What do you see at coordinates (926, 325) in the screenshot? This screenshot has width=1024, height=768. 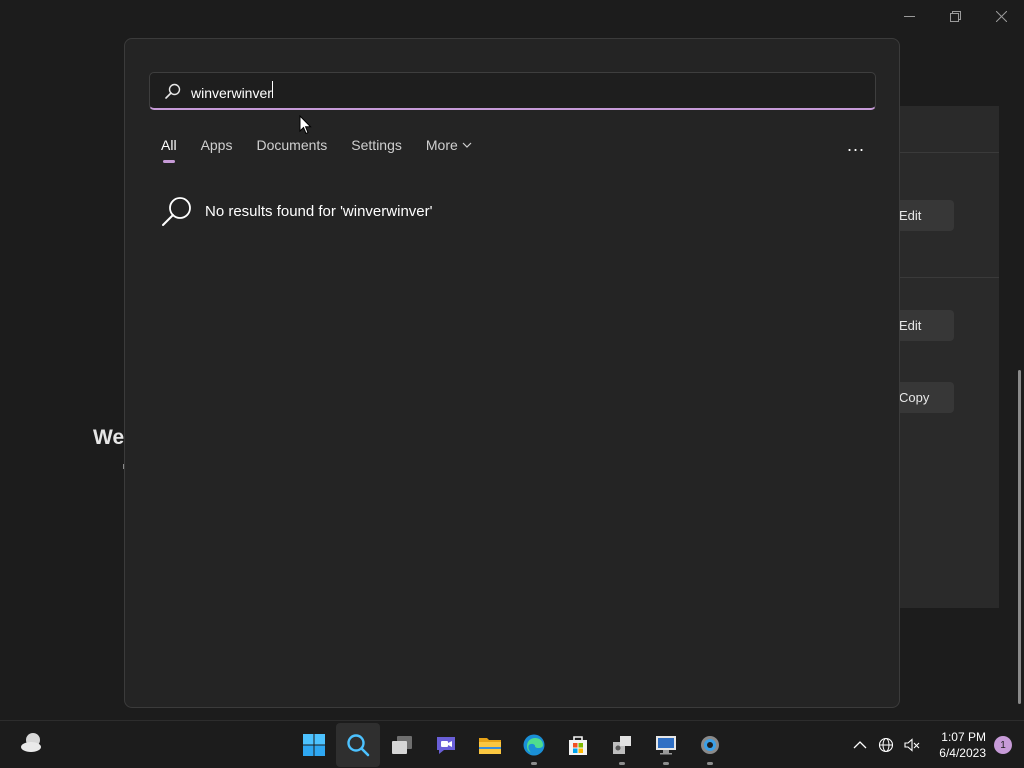 I see `edit-button-2: Edit` at bounding box center [926, 325].